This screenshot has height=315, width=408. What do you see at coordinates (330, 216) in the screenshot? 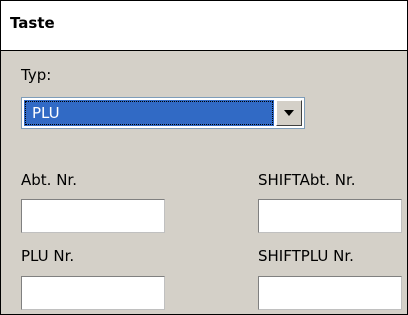
I see `shift-abt-nr-field` at bounding box center [330, 216].